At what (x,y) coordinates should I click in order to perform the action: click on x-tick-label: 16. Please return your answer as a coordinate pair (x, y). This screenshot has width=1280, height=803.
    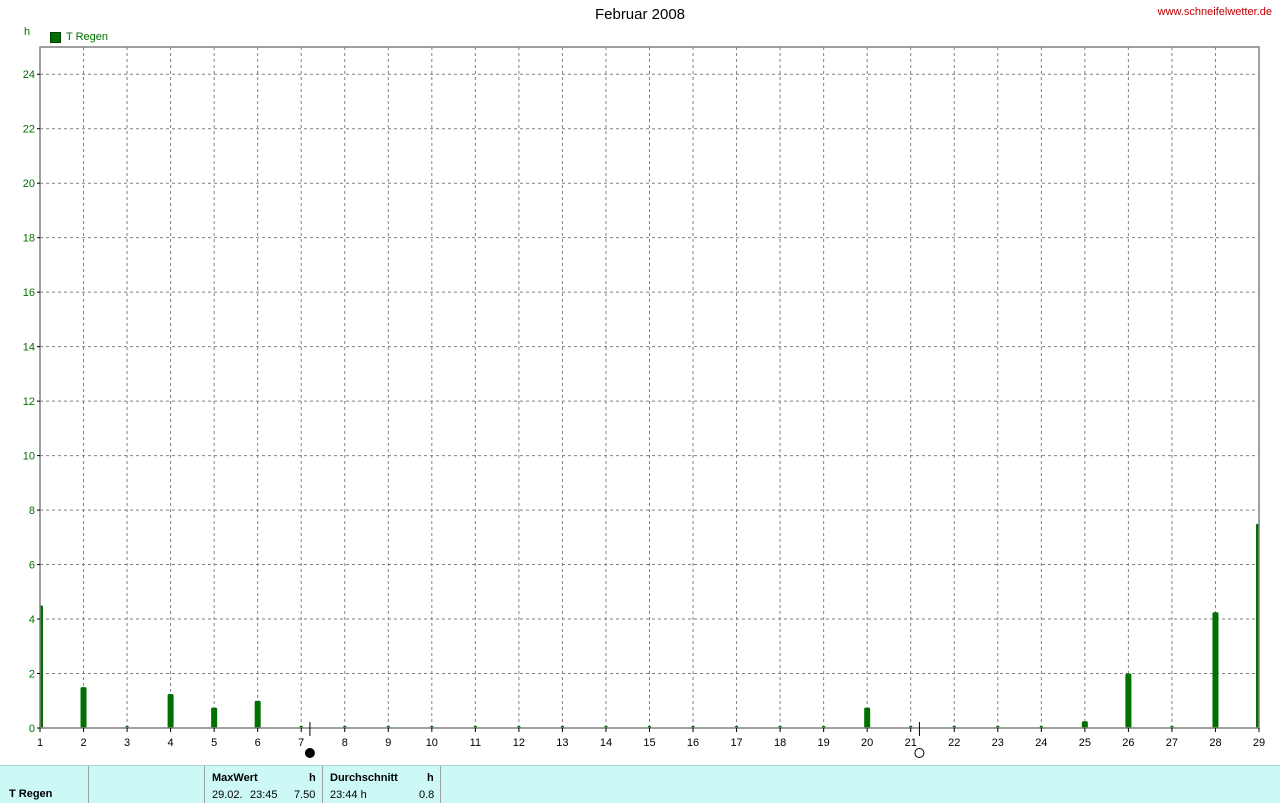
    Looking at the image, I should click on (693, 743).